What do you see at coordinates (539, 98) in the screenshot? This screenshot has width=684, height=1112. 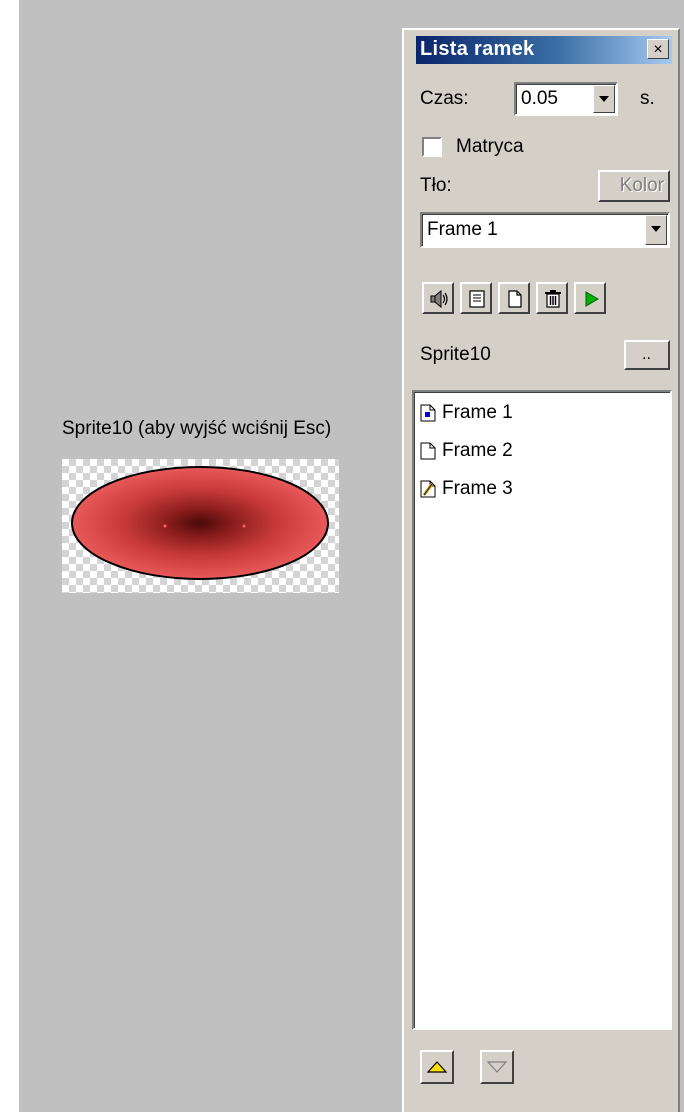 I see `time-value: 0.05` at bounding box center [539, 98].